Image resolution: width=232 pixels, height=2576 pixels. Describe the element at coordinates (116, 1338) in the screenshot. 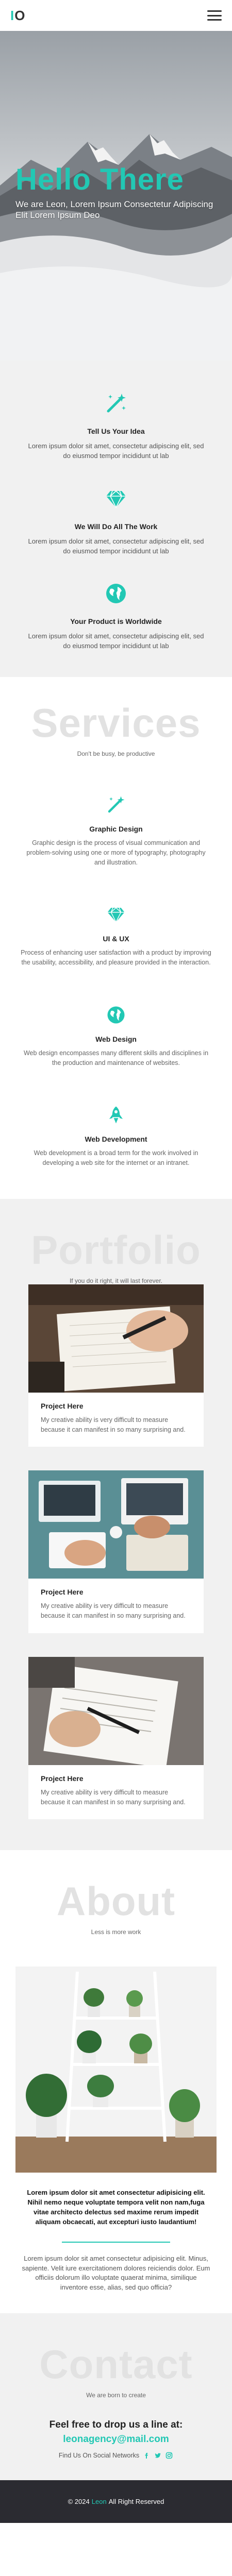

I see `portfolio-image-writing` at that location.